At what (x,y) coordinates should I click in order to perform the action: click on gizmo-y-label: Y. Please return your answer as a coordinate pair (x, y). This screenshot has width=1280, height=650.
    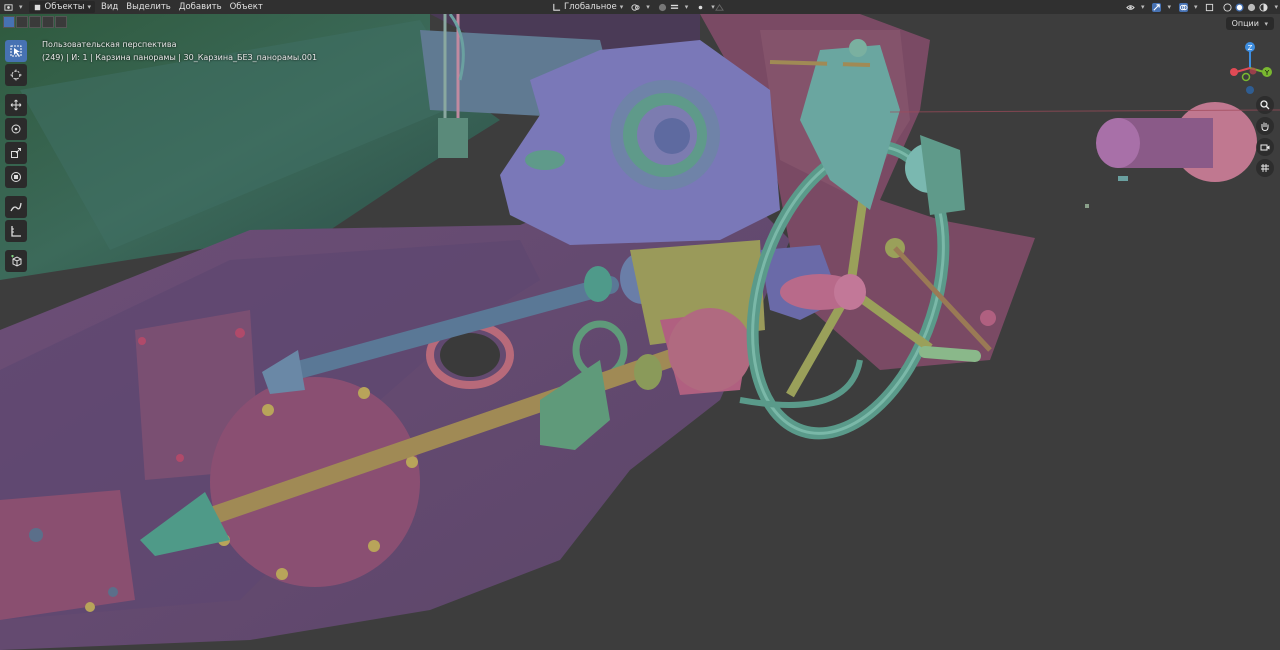
    Looking at the image, I should click on (1267, 73).